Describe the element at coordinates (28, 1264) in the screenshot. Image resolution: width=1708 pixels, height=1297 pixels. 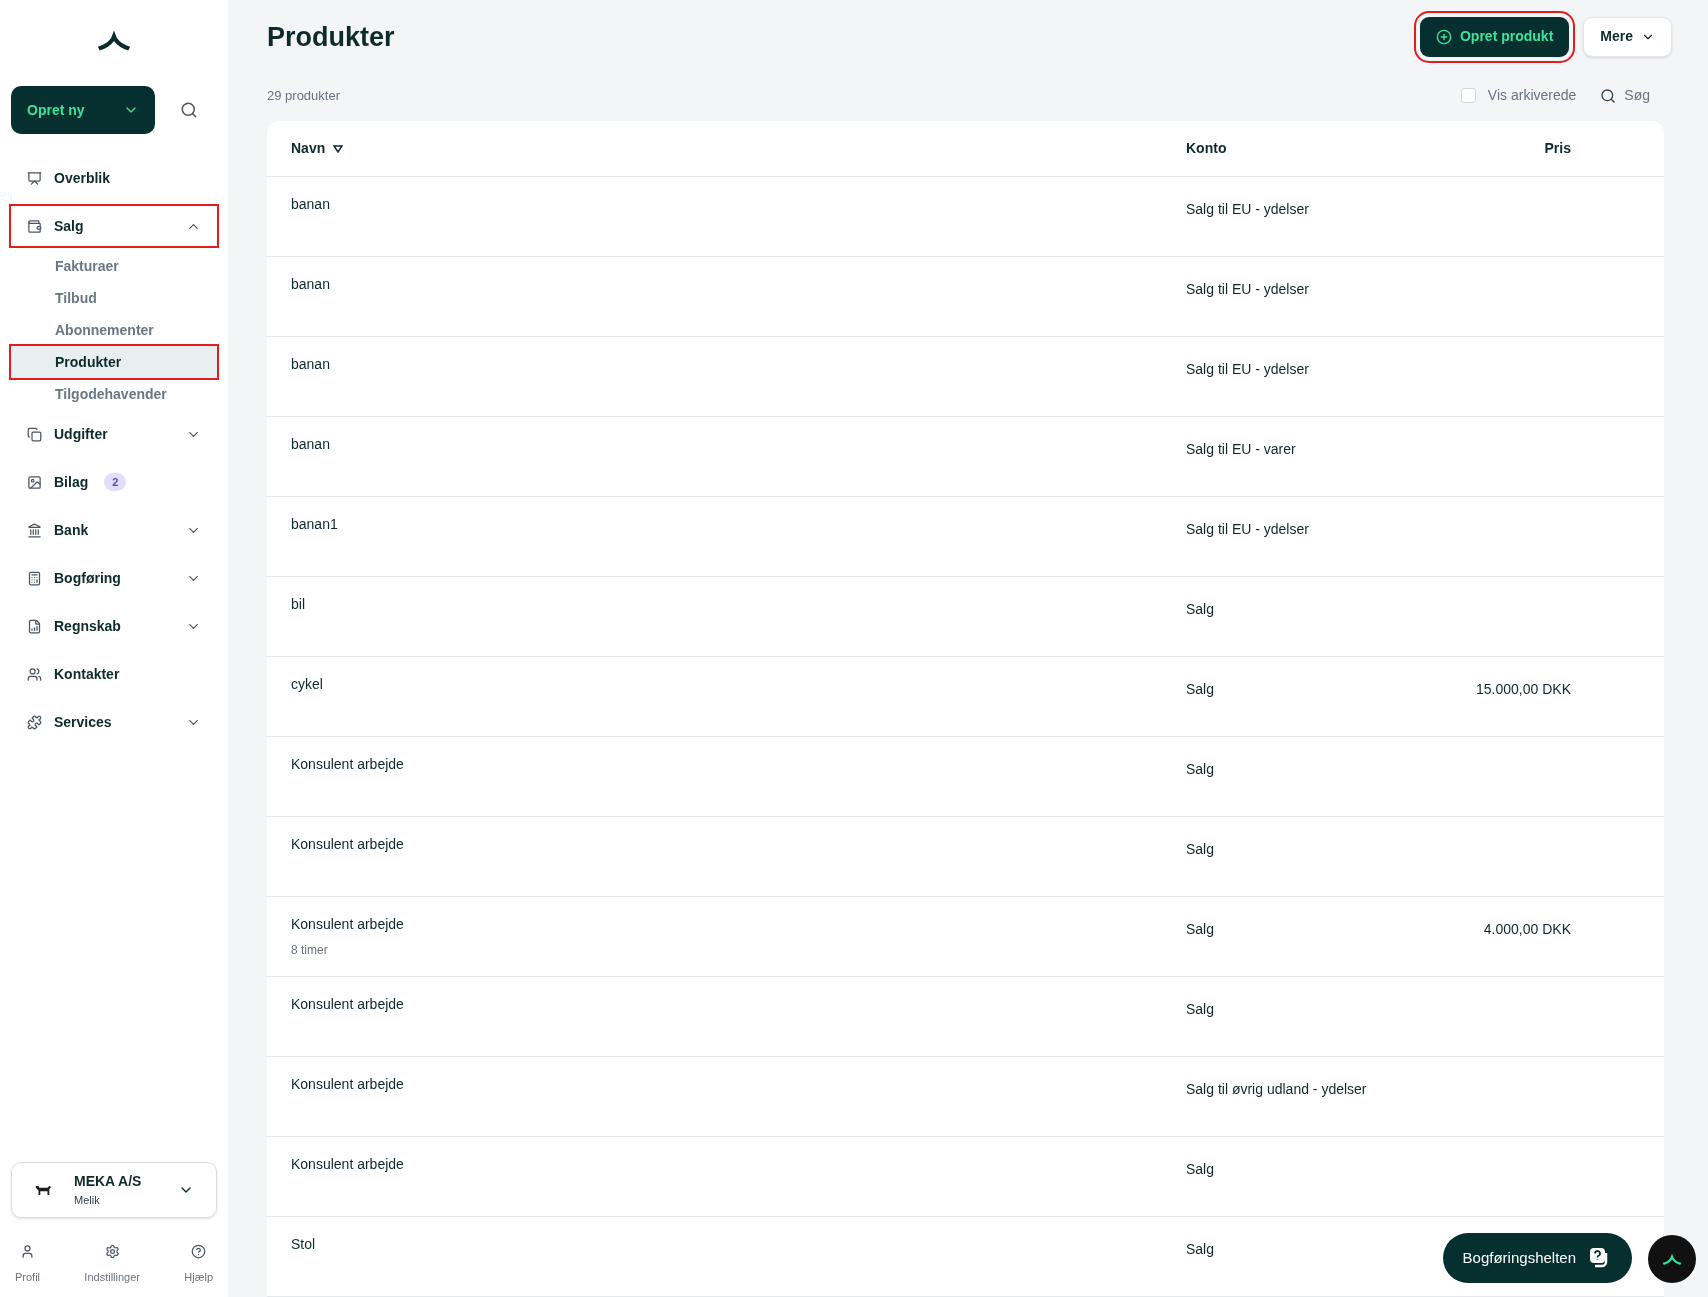
I see `footer-link: Profil` at that location.